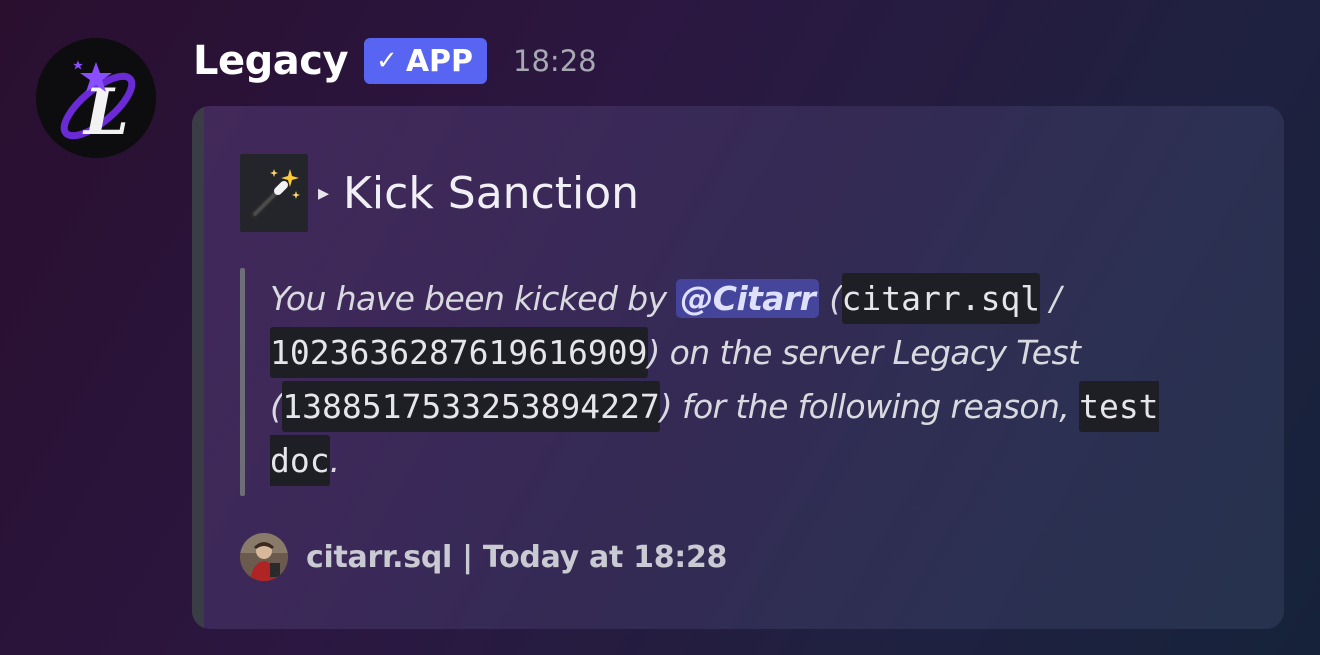 This screenshot has height=655, width=1320. I want to click on message-timestamp: 18:28, so click(555, 61).